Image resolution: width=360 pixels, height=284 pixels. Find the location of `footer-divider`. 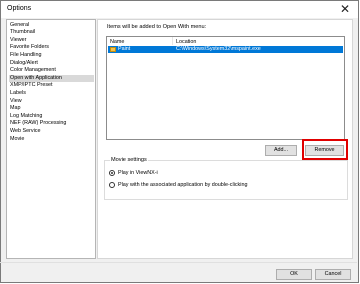

footer-divider is located at coordinates (178, 262).